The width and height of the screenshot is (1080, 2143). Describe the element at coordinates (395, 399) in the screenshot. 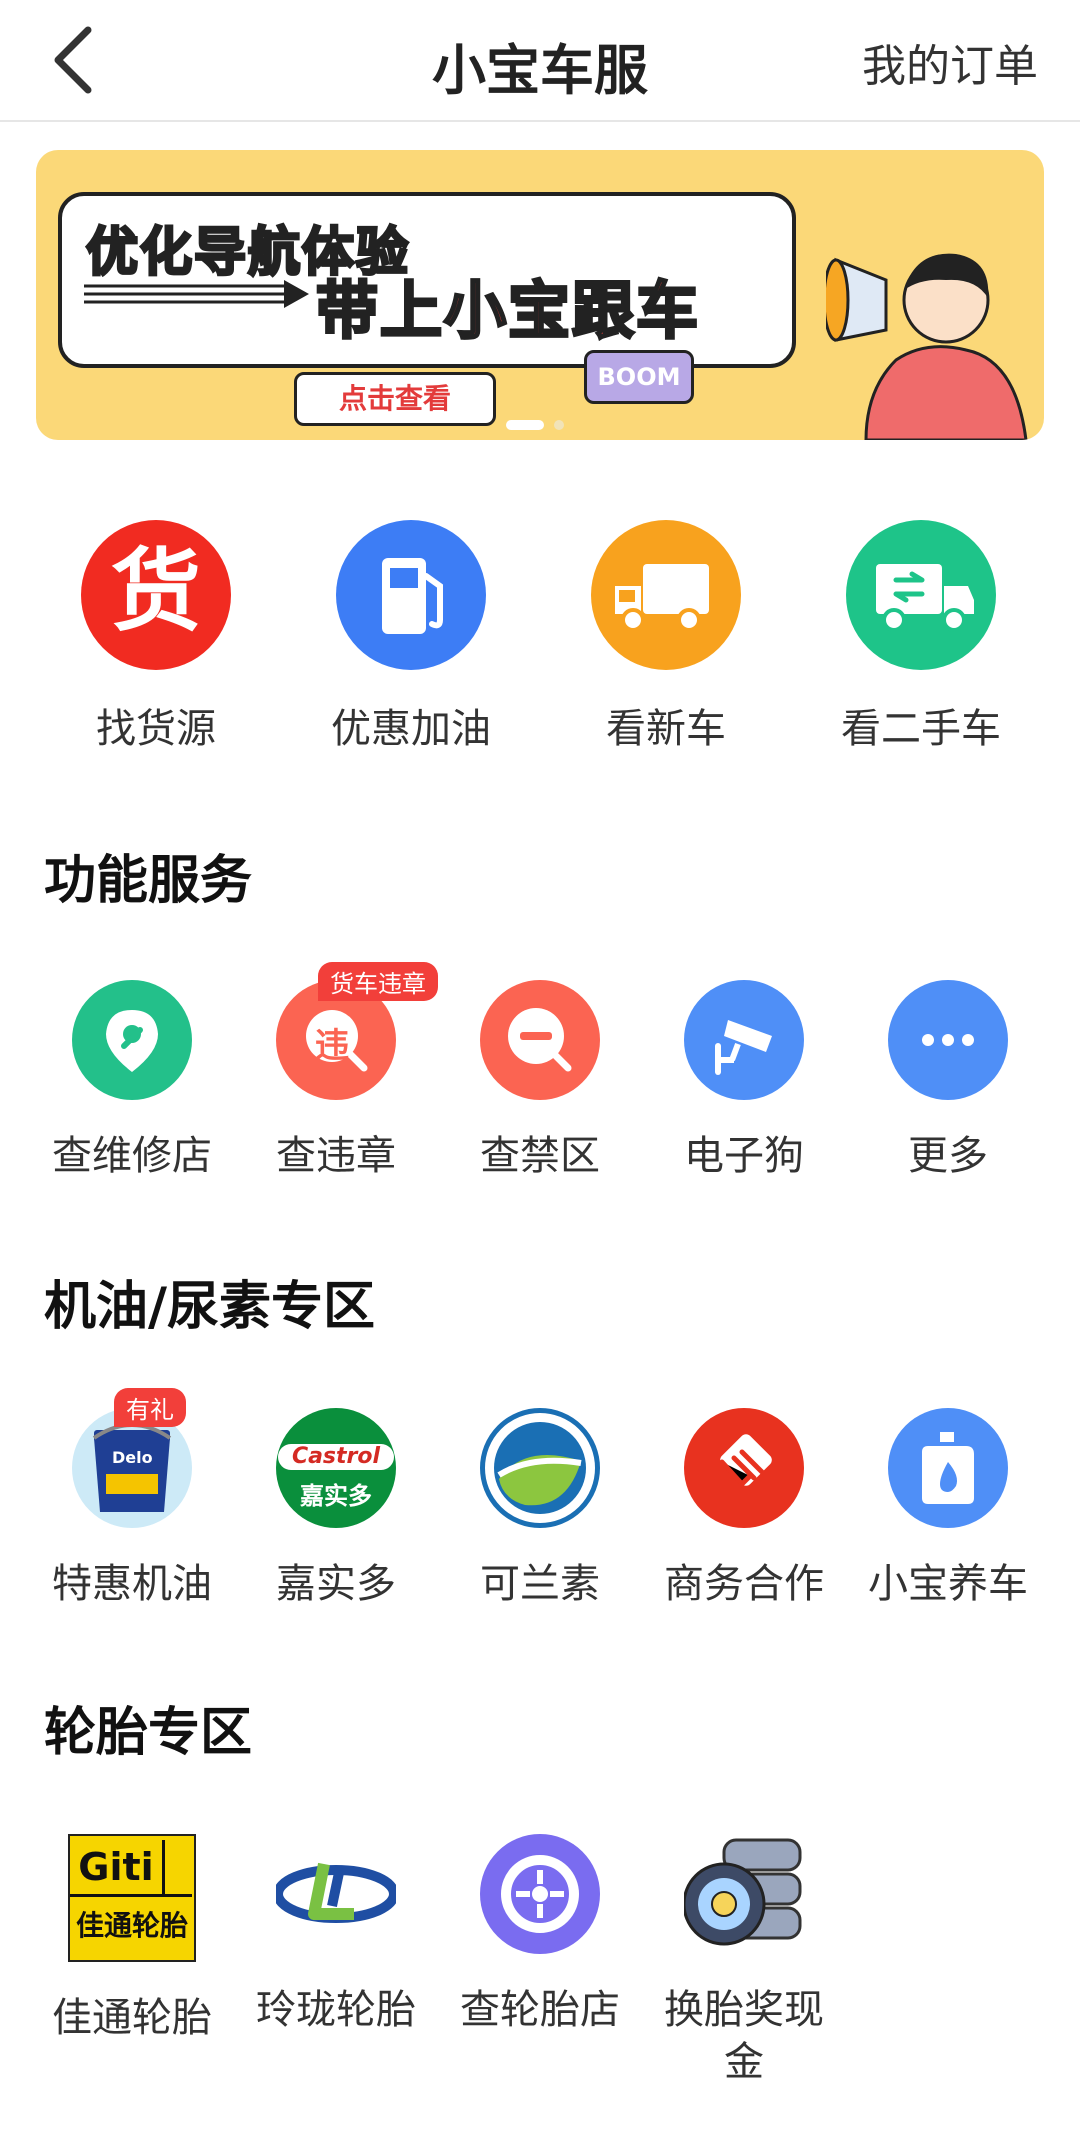

I see `banner-view-button: 点击查看` at that location.